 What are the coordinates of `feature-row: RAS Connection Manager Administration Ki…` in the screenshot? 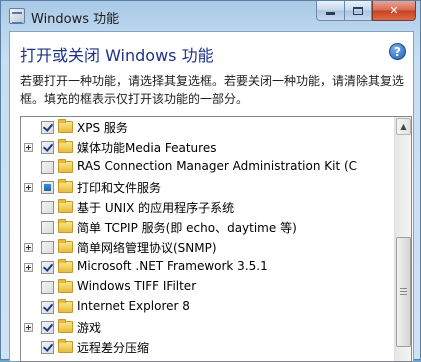 It's located at (208, 167).